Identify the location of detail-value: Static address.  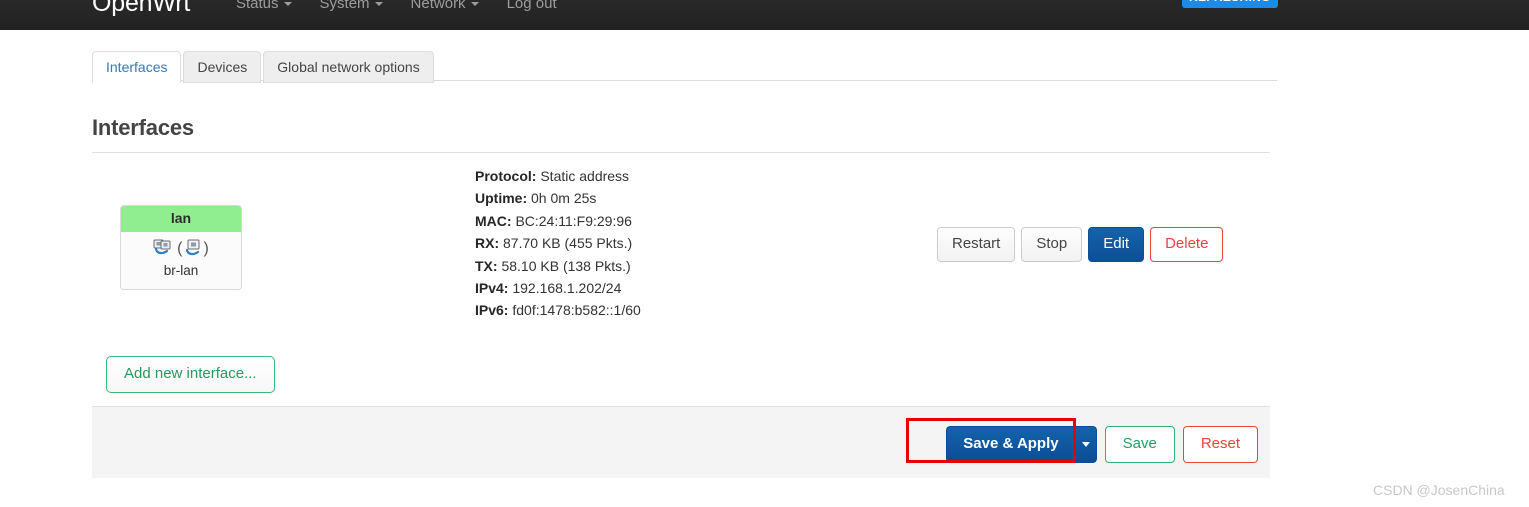
(585, 176).